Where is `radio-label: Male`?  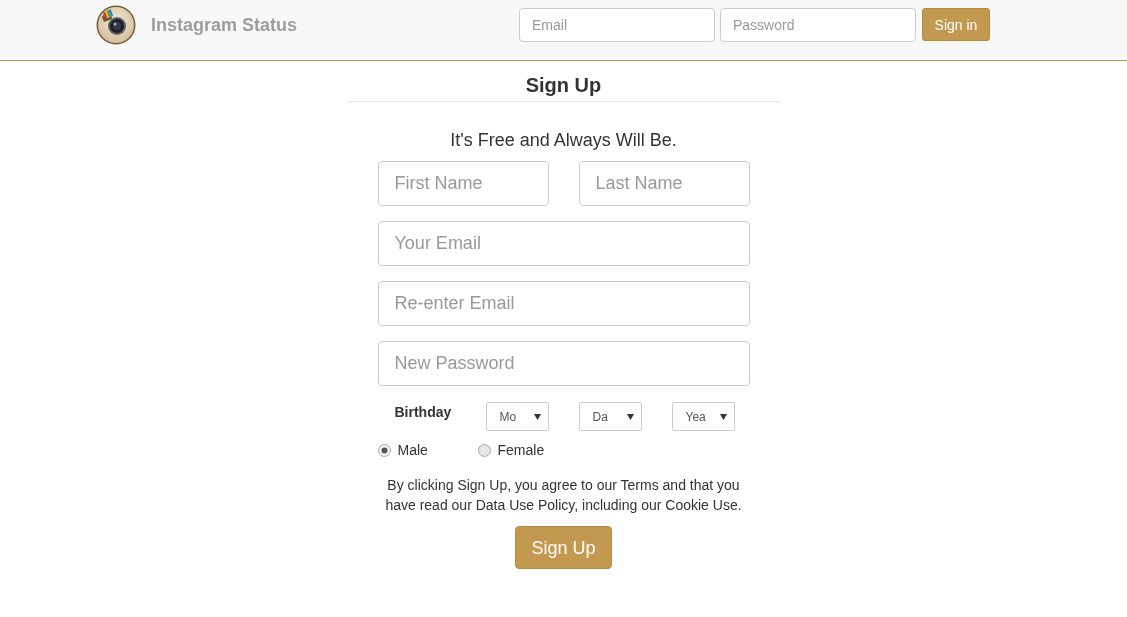 radio-label: Male is located at coordinates (412, 450).